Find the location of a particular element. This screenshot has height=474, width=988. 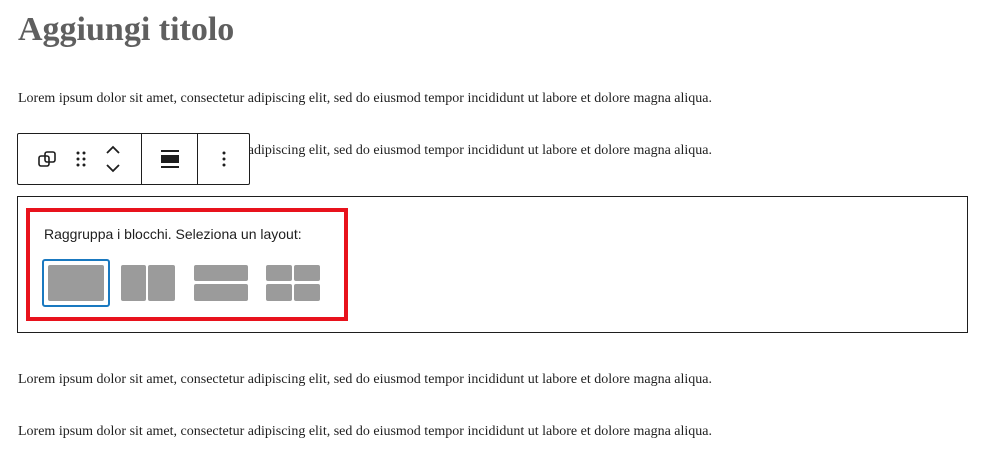

drag-handle-icon is located at coordinates (81, 159).